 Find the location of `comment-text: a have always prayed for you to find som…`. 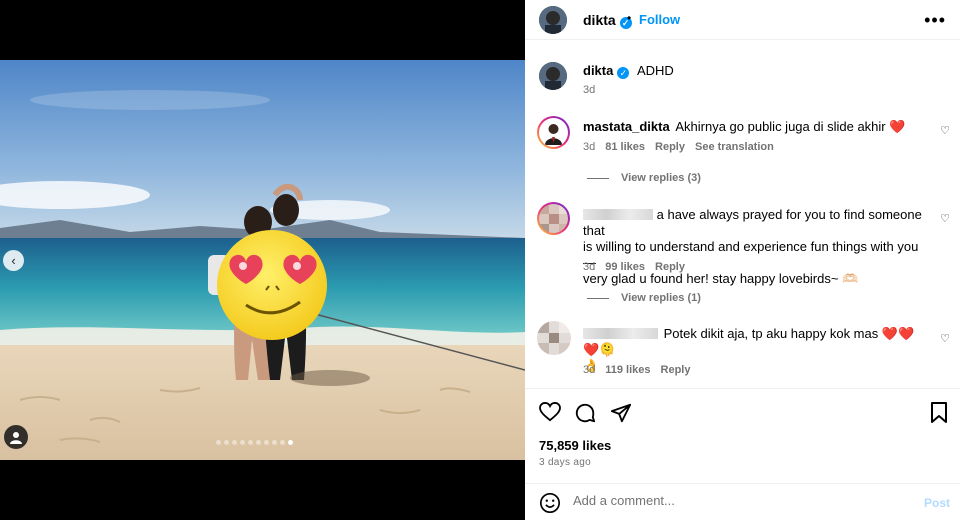

comment-text: a have always prayed for you to find som… is located at coordinates (755, 247).